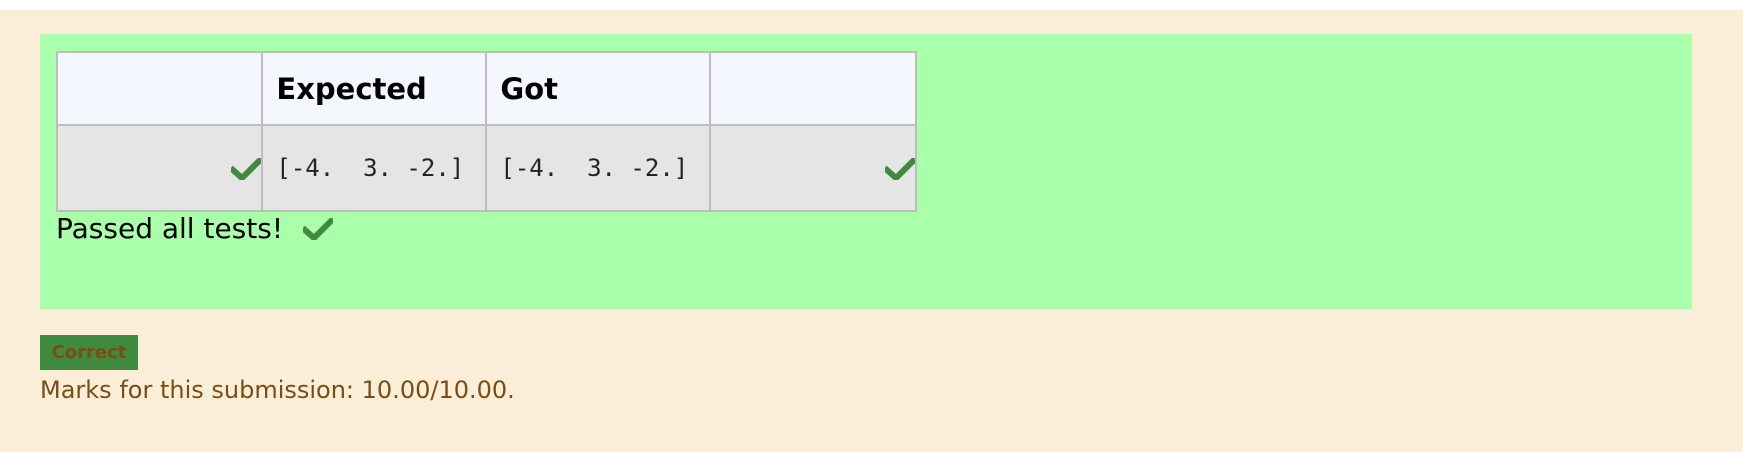 This screenshot has width=1743, height=452. What do you see at coordinates (277, 390) in the screenshot?
I see `marks-text: Marks for this submission: 10.00/10.00.` at bounding box center [277, 390].